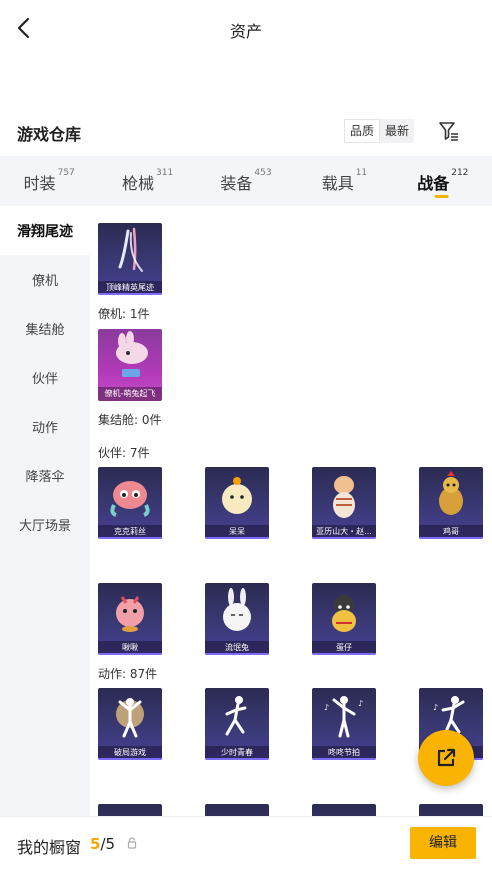 This screenshot has width=492, height=871. I want to click on item-card: 流氓兔, so click(237, 619).